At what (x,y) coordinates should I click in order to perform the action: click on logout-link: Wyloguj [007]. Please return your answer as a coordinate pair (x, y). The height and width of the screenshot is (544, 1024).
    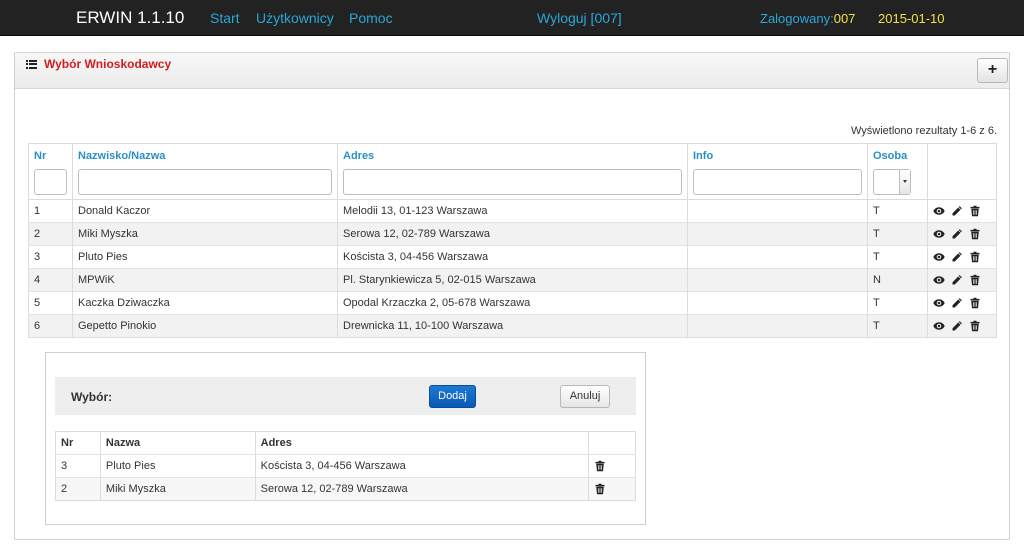
    Looking at the image, I should click on (579, 18).